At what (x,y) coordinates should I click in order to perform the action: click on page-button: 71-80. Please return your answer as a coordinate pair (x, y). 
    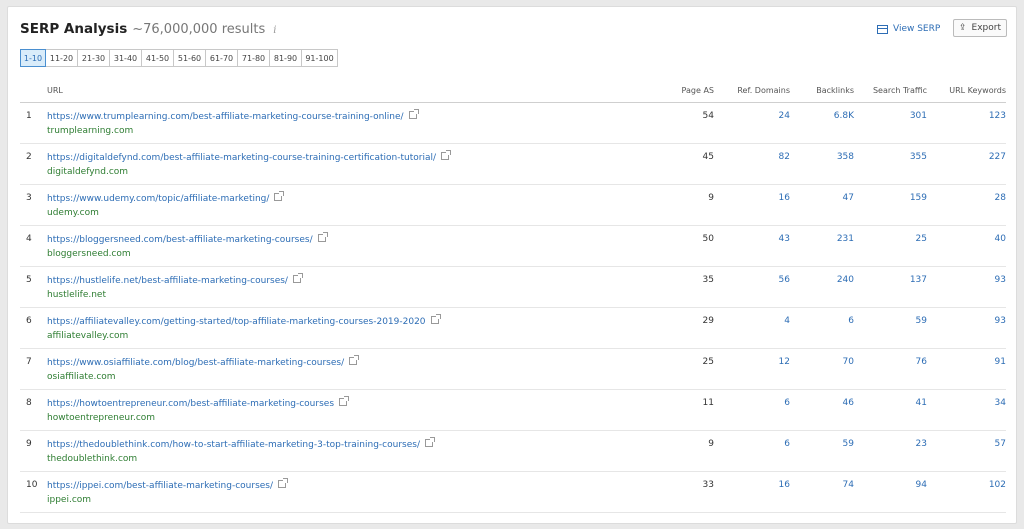
    Looking at the image, I should click on (253, 58).